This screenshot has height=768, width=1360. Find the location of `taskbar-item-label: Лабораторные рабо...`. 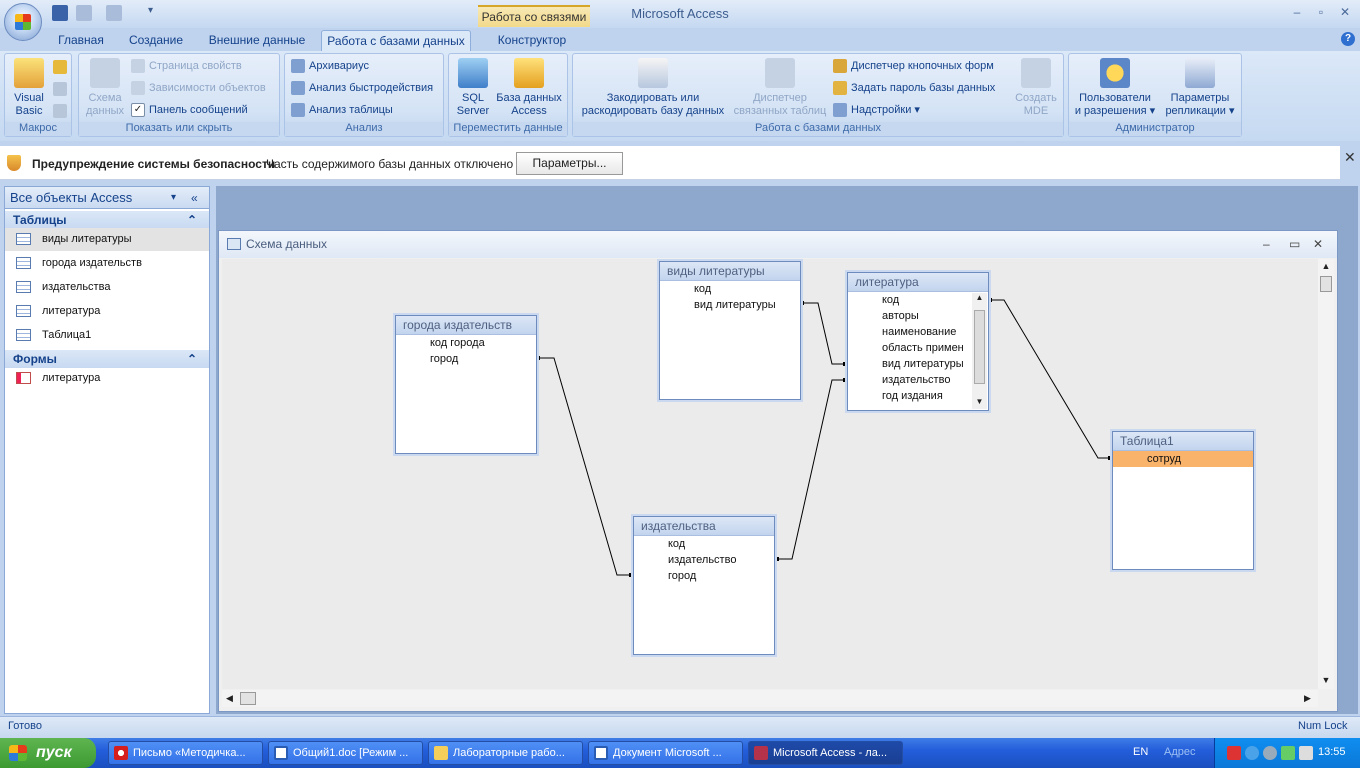

taskbar-item-label: Лабораторные рабо... is located at coordinates (509, 753).